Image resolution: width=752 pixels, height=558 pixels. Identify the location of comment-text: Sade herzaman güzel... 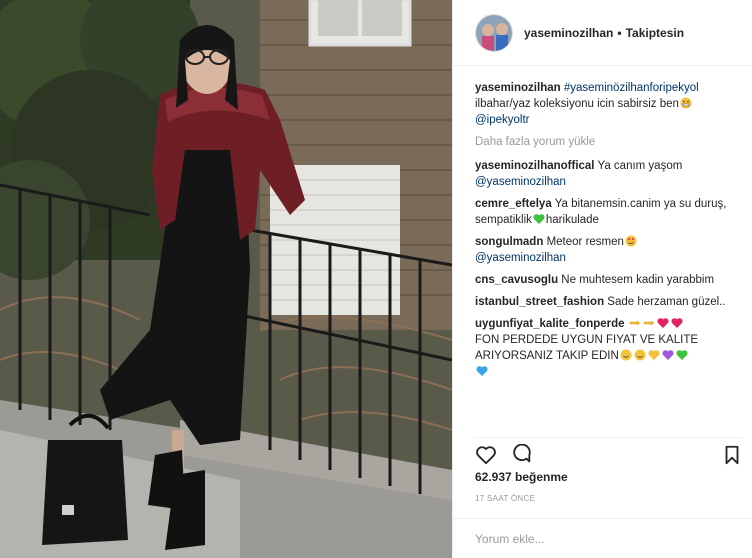
(666, 302).